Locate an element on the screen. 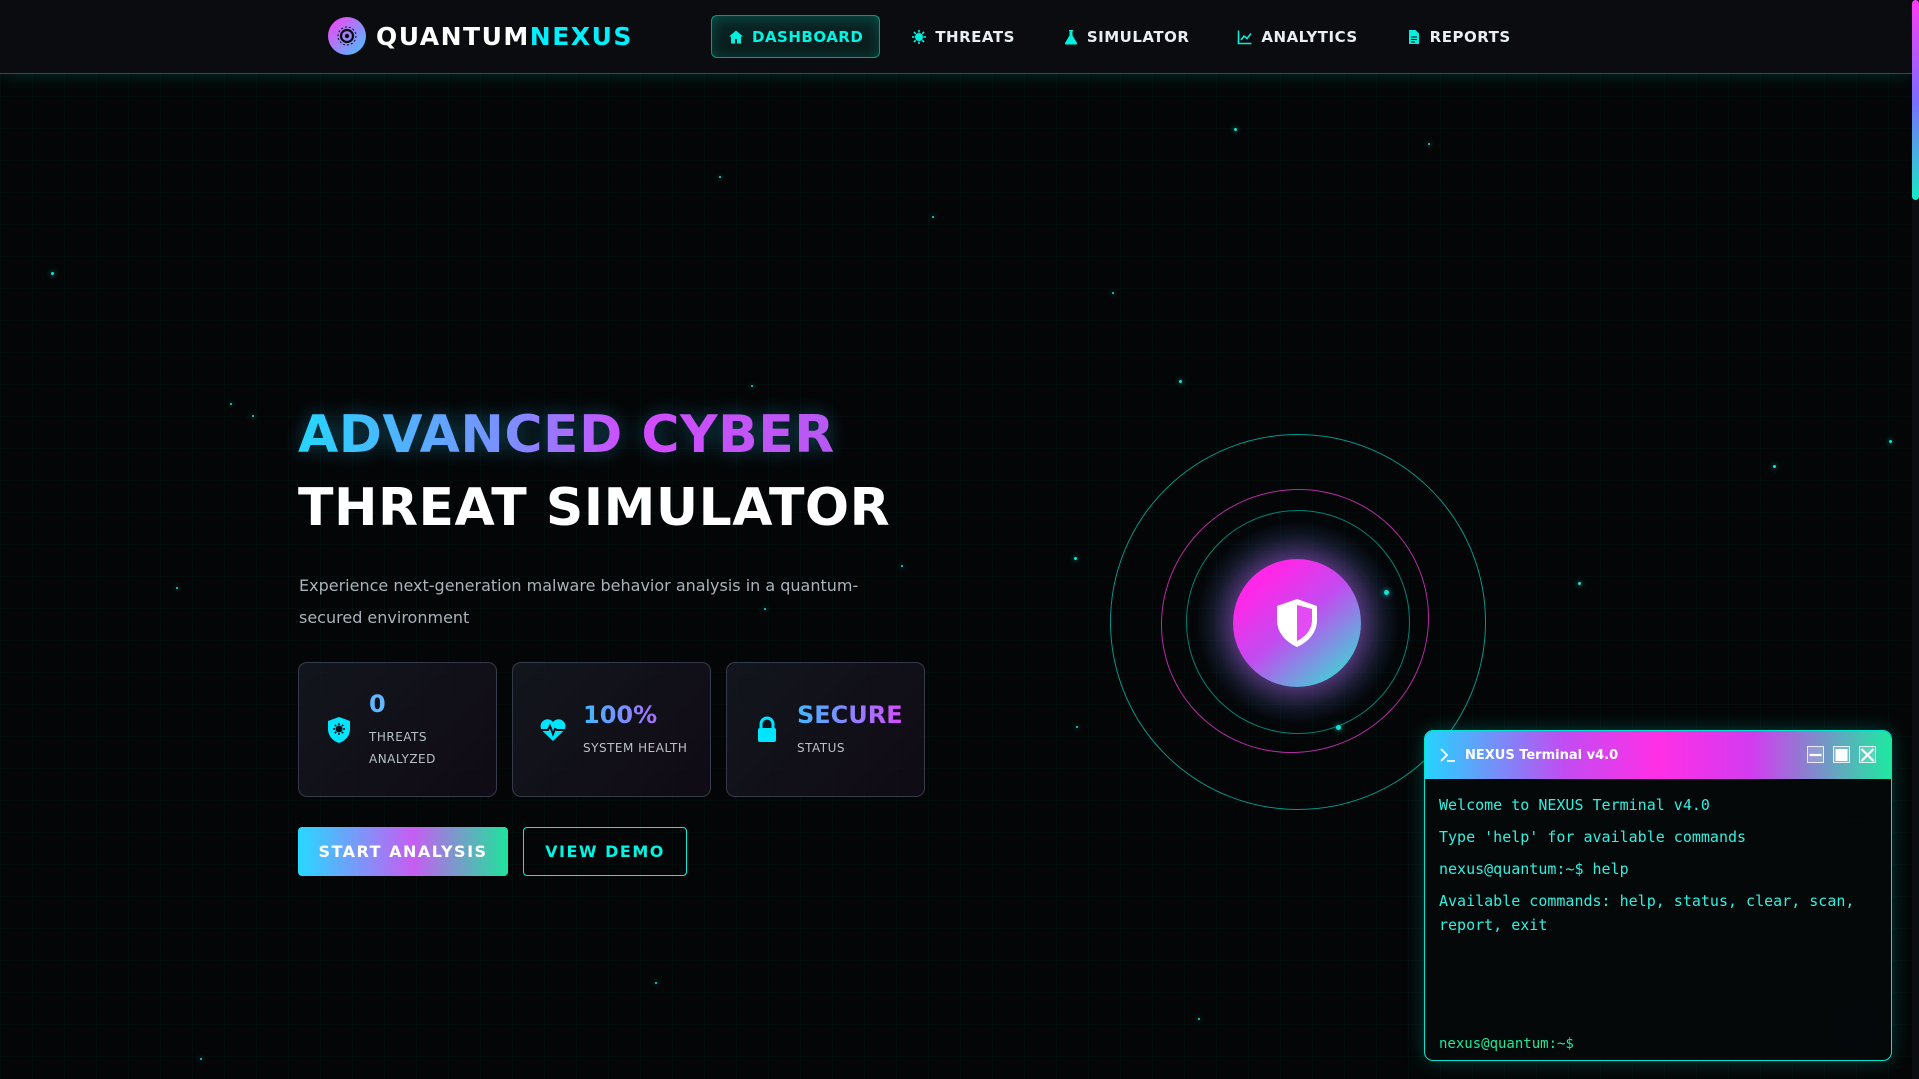  stat-text: 0 THREATS ANALYZED is located at coordinates (402, 730).